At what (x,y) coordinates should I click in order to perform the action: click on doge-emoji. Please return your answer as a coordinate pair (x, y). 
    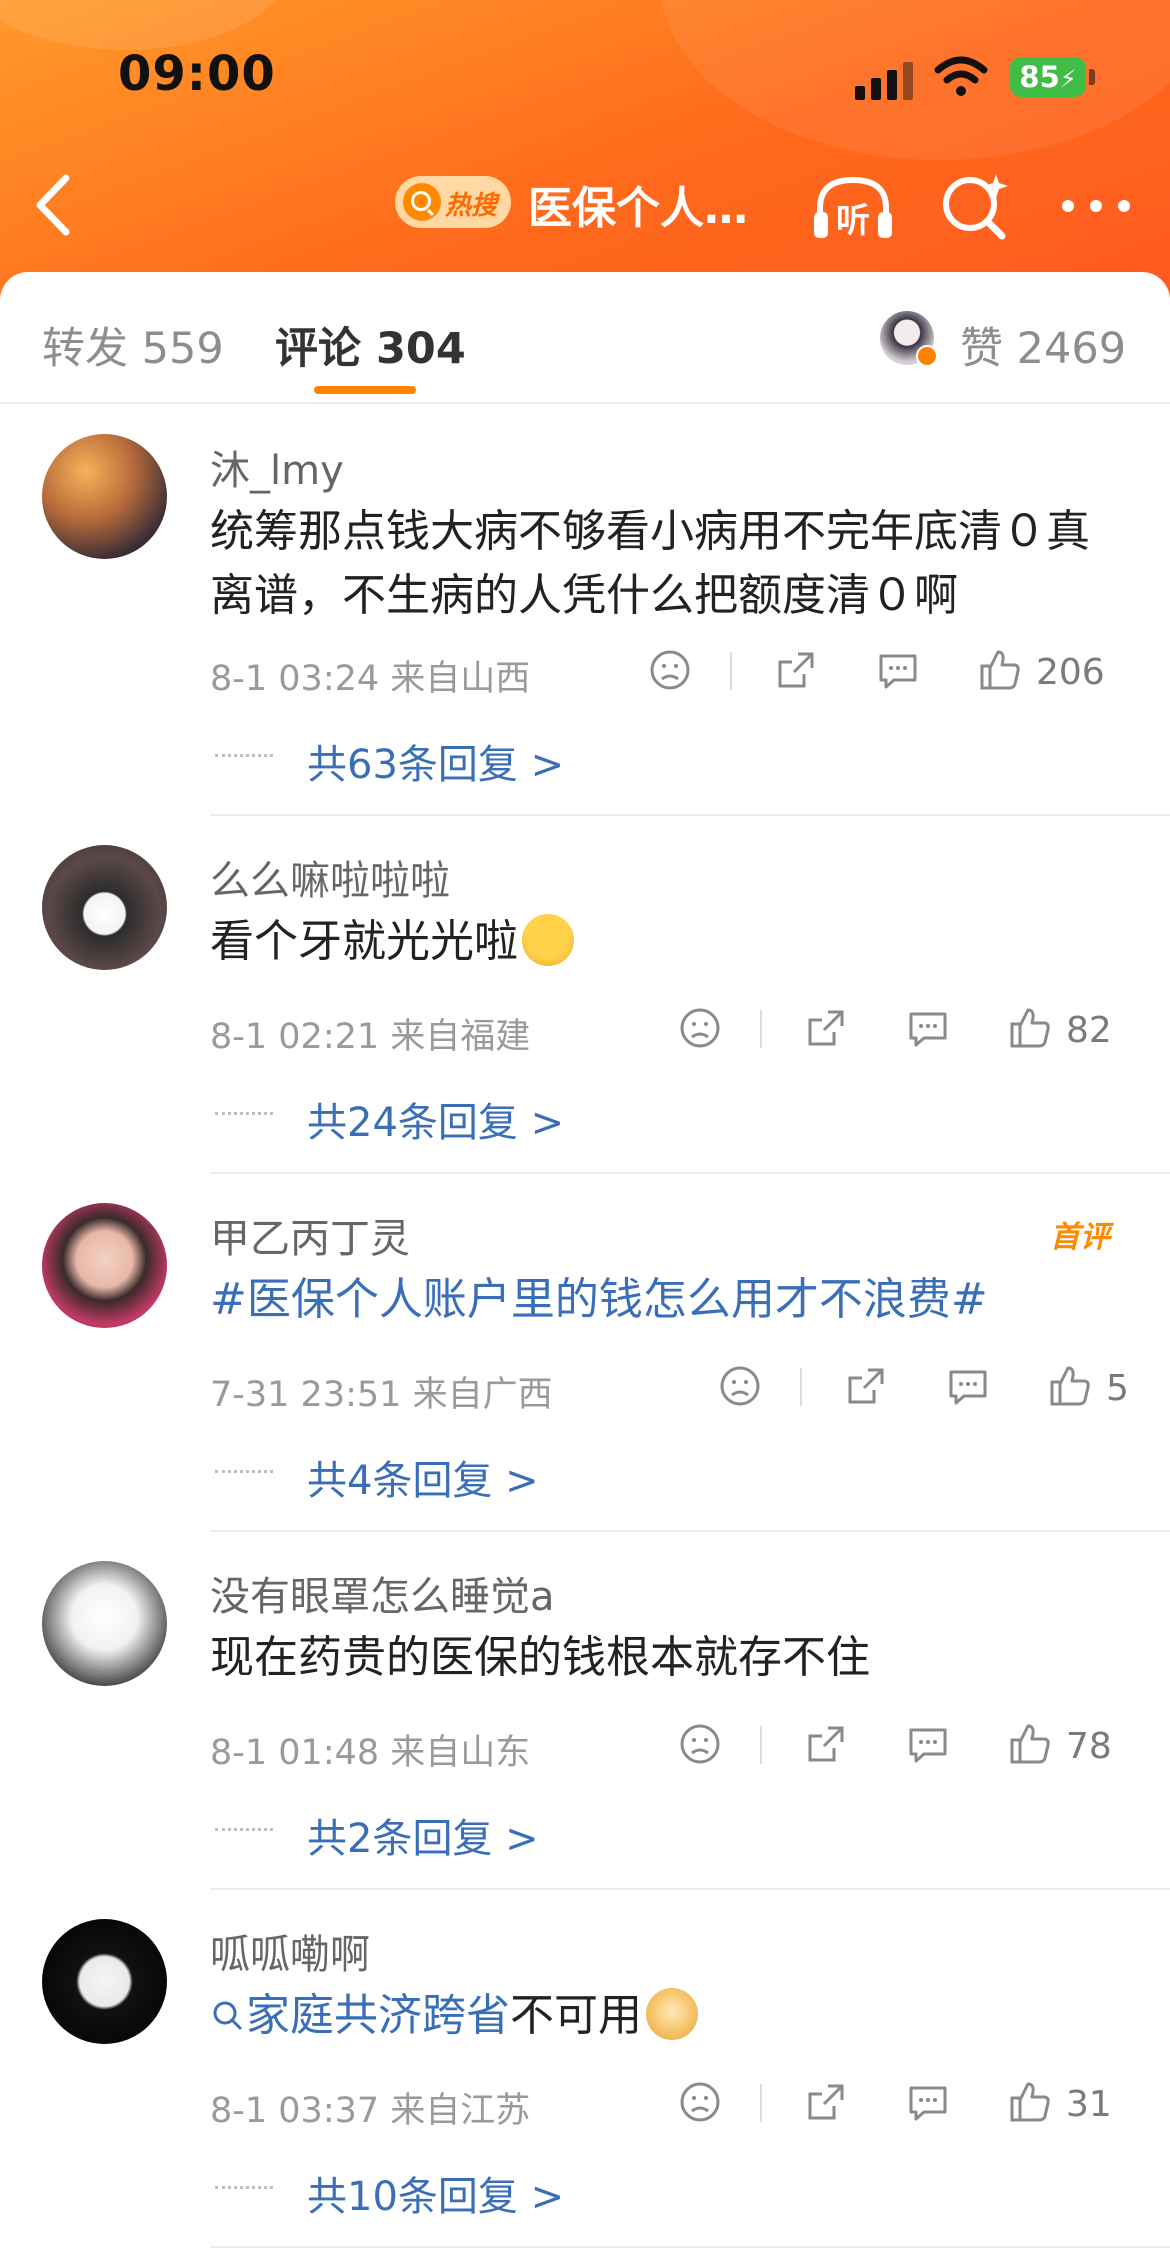
    Looking at the image, I should click on (672, 2014).